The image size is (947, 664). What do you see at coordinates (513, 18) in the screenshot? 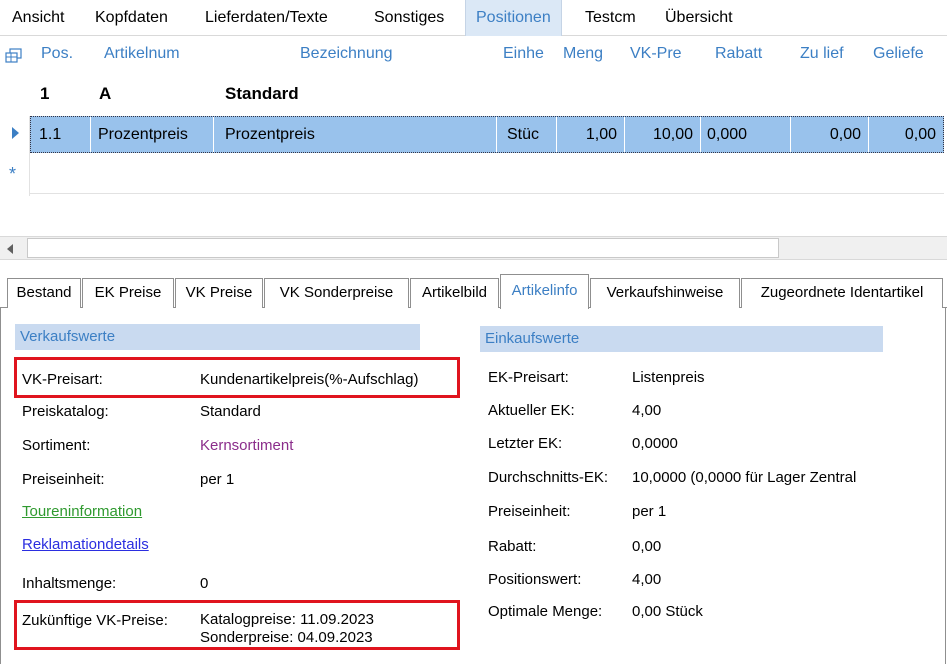
I see `tab-positionen: Positionen` at bounding box center [513, 18].